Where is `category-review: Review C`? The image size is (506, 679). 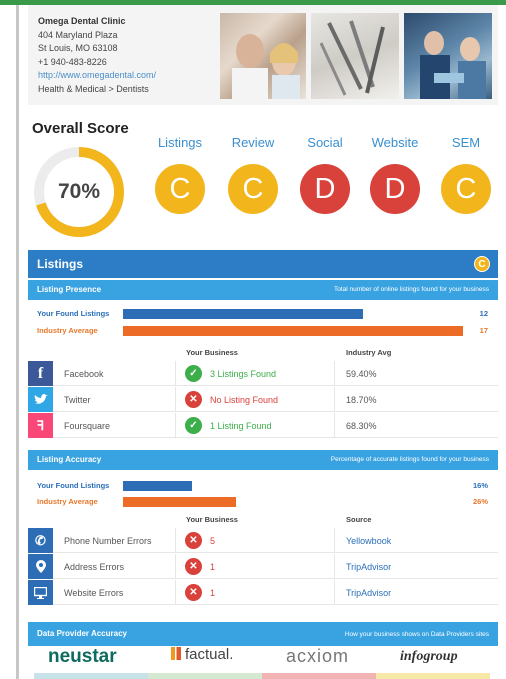
category-review: Review C is located at coordinates (253, 174).